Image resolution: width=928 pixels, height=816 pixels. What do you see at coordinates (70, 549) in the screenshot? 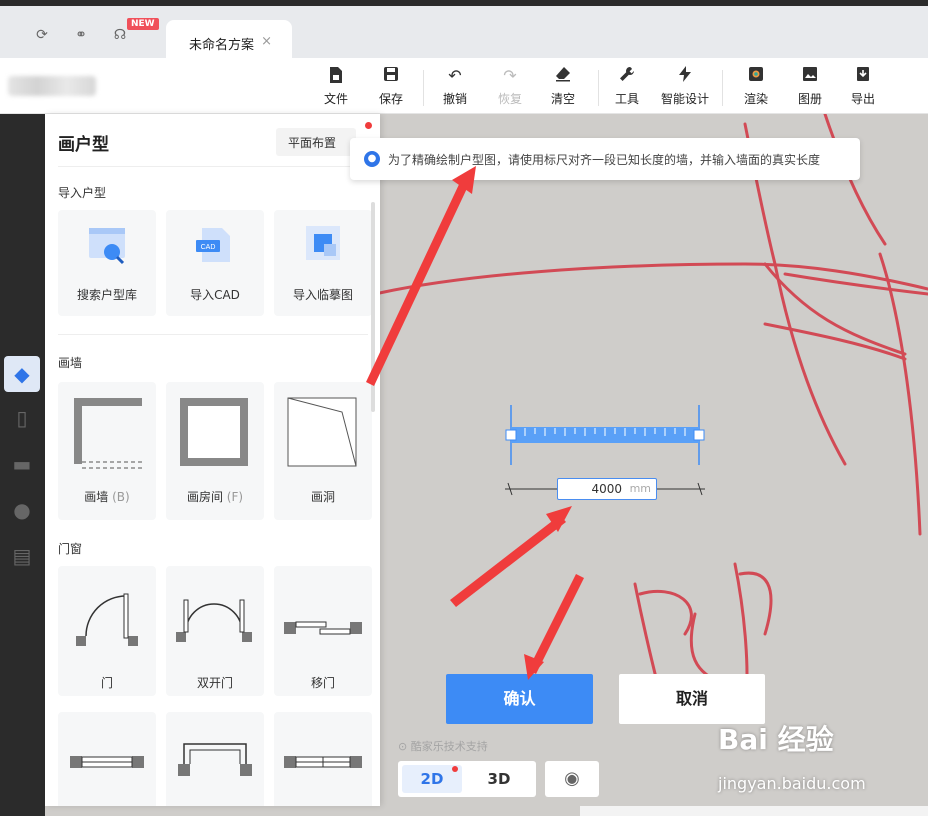
I see `section-title-doors: 门窗` at bounding box center [70, 549].